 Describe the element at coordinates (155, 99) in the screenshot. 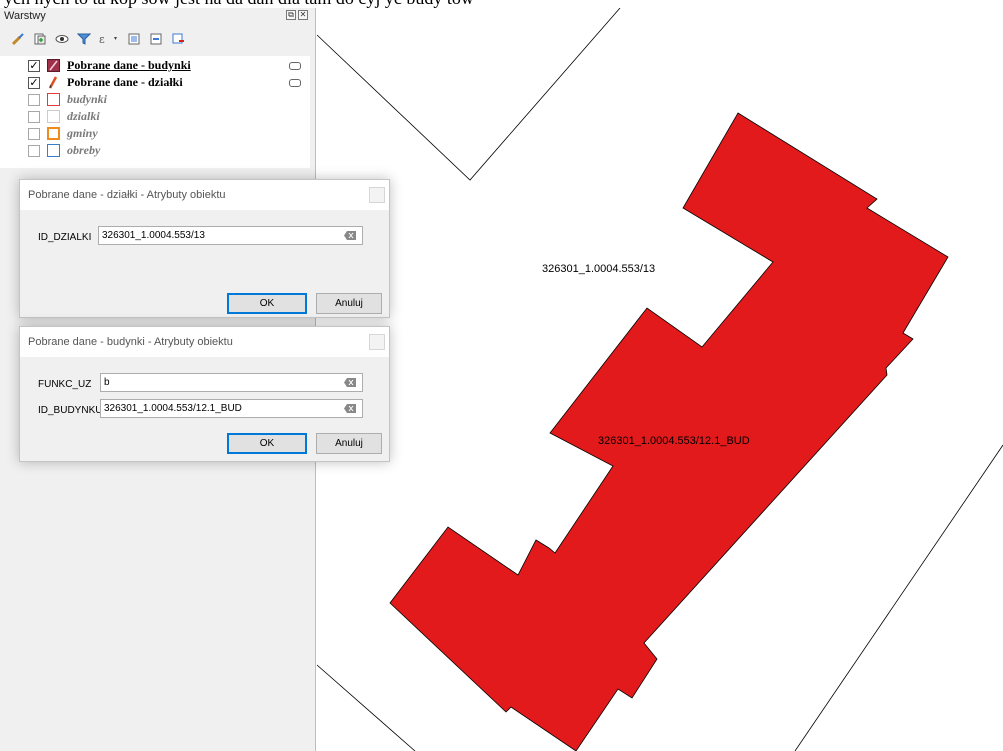

I see `layer-row-budynki: budynki` at that location.